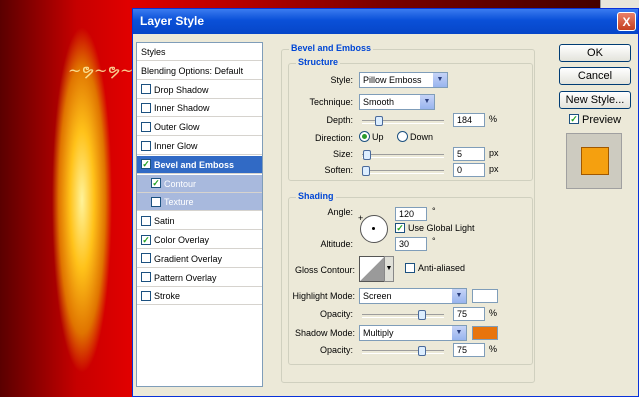  I want to click on dialog-titlebar: Layer Style X, so click(385, 21).